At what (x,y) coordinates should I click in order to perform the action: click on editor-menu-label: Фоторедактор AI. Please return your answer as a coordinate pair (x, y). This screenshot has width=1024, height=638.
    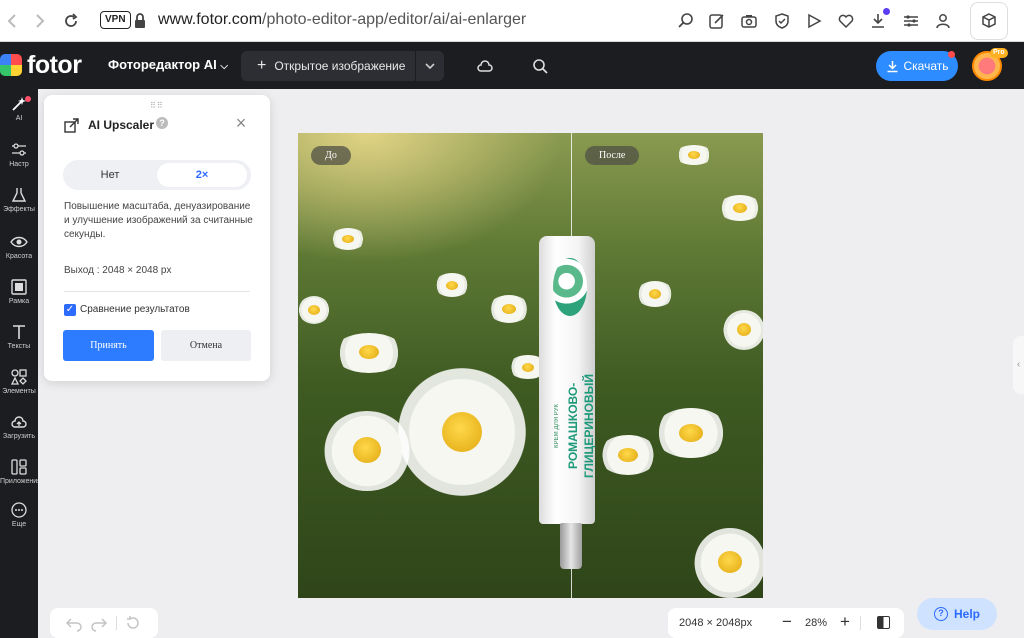
    Looking at the image, I should click on (162, 64).